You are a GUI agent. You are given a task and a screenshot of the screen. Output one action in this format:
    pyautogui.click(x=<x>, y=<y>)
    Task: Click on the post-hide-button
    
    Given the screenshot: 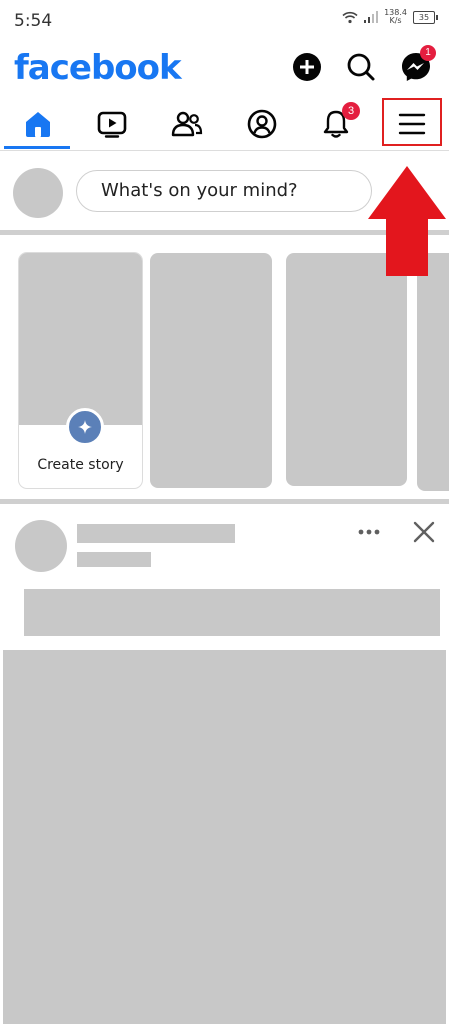 What is the action you would take?
    pyautogui.click(x=424, y=532)
    